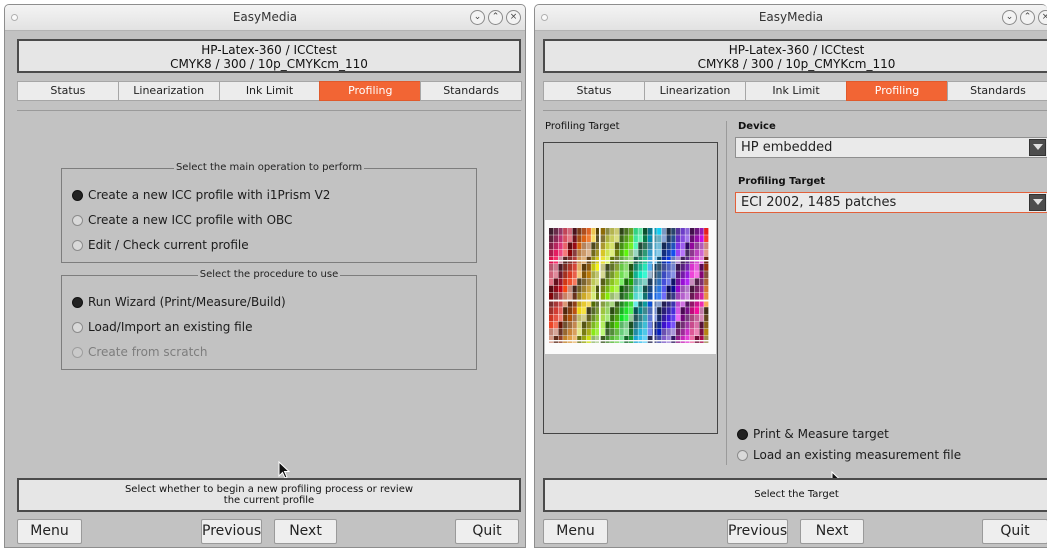 Image resolution: width=1047 pixels, height=548 pixels. Describe the element at coordinates (891, 147) in the screenshot. I see `device-select: HP embedded` at that location.